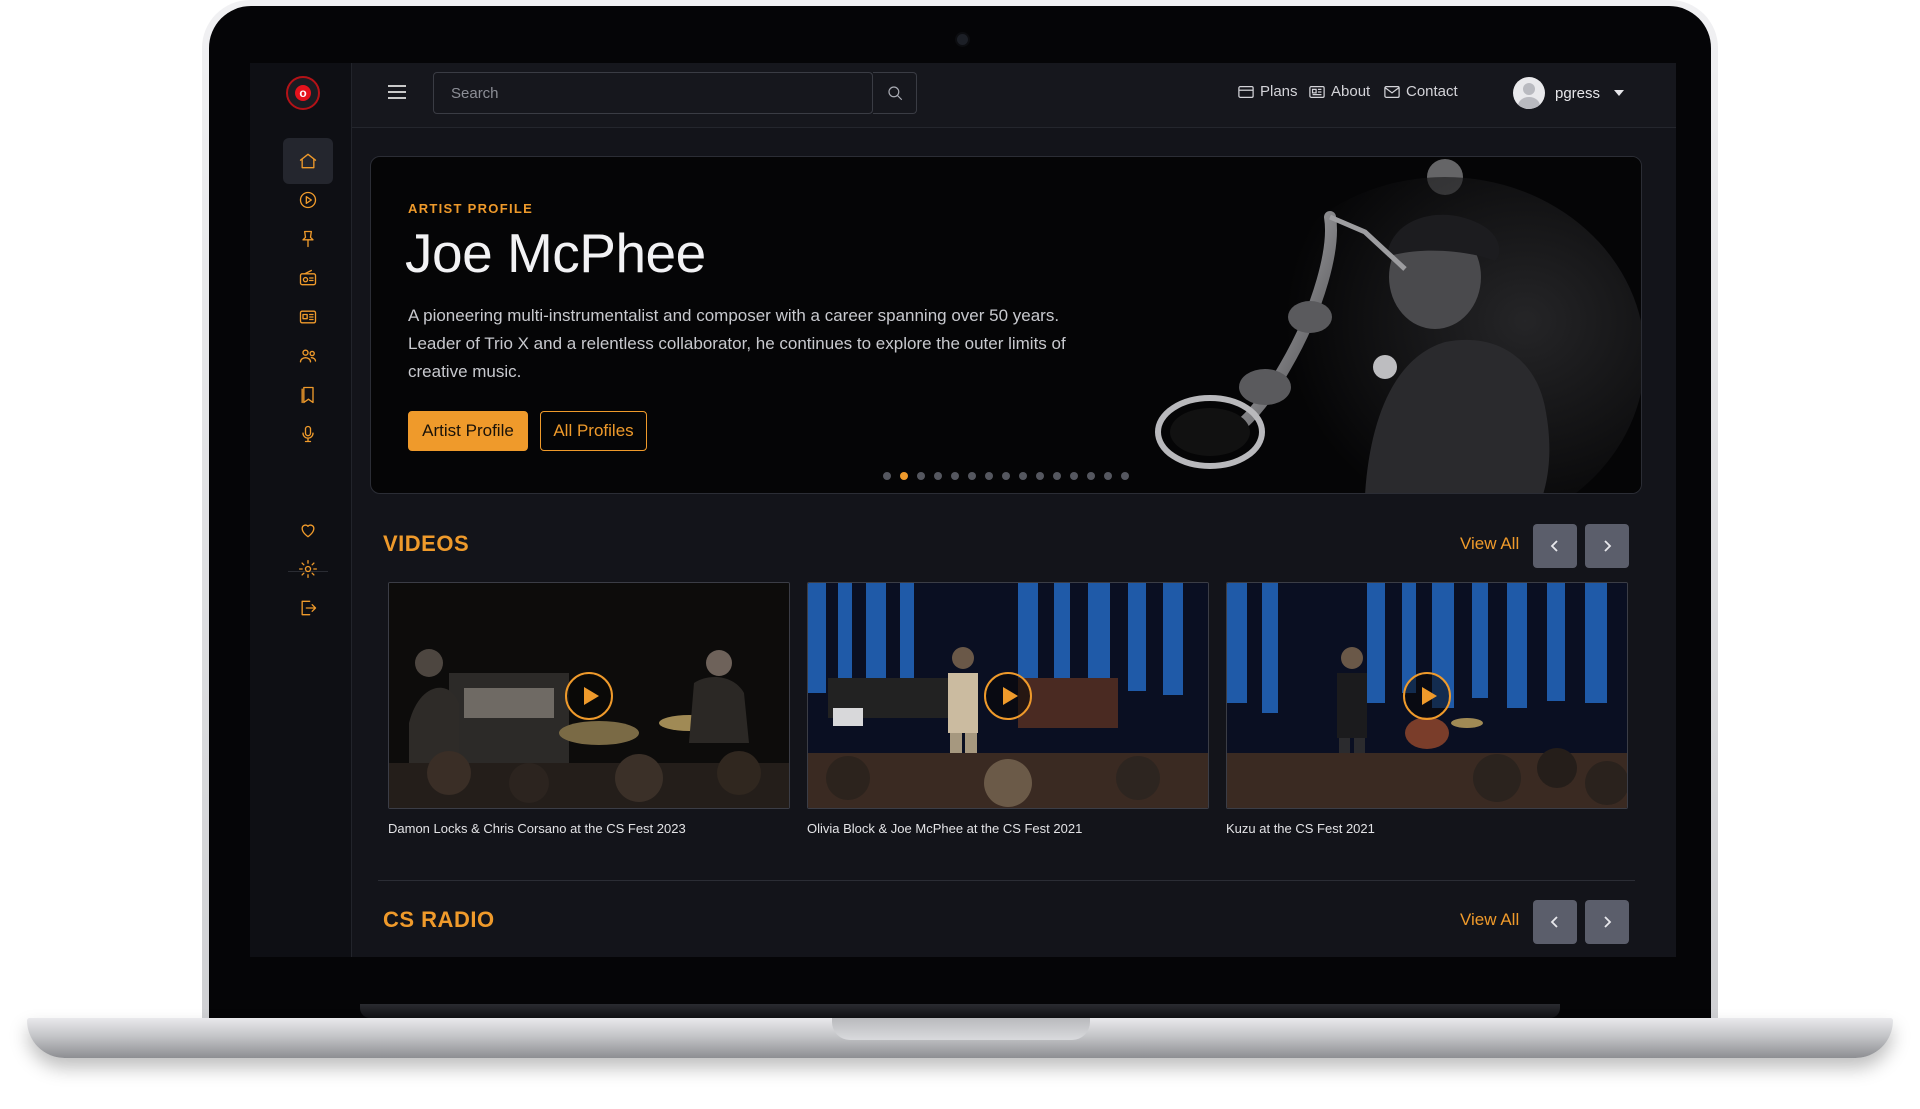  I want to click on sidebar-item-logout, so click(308, 608).